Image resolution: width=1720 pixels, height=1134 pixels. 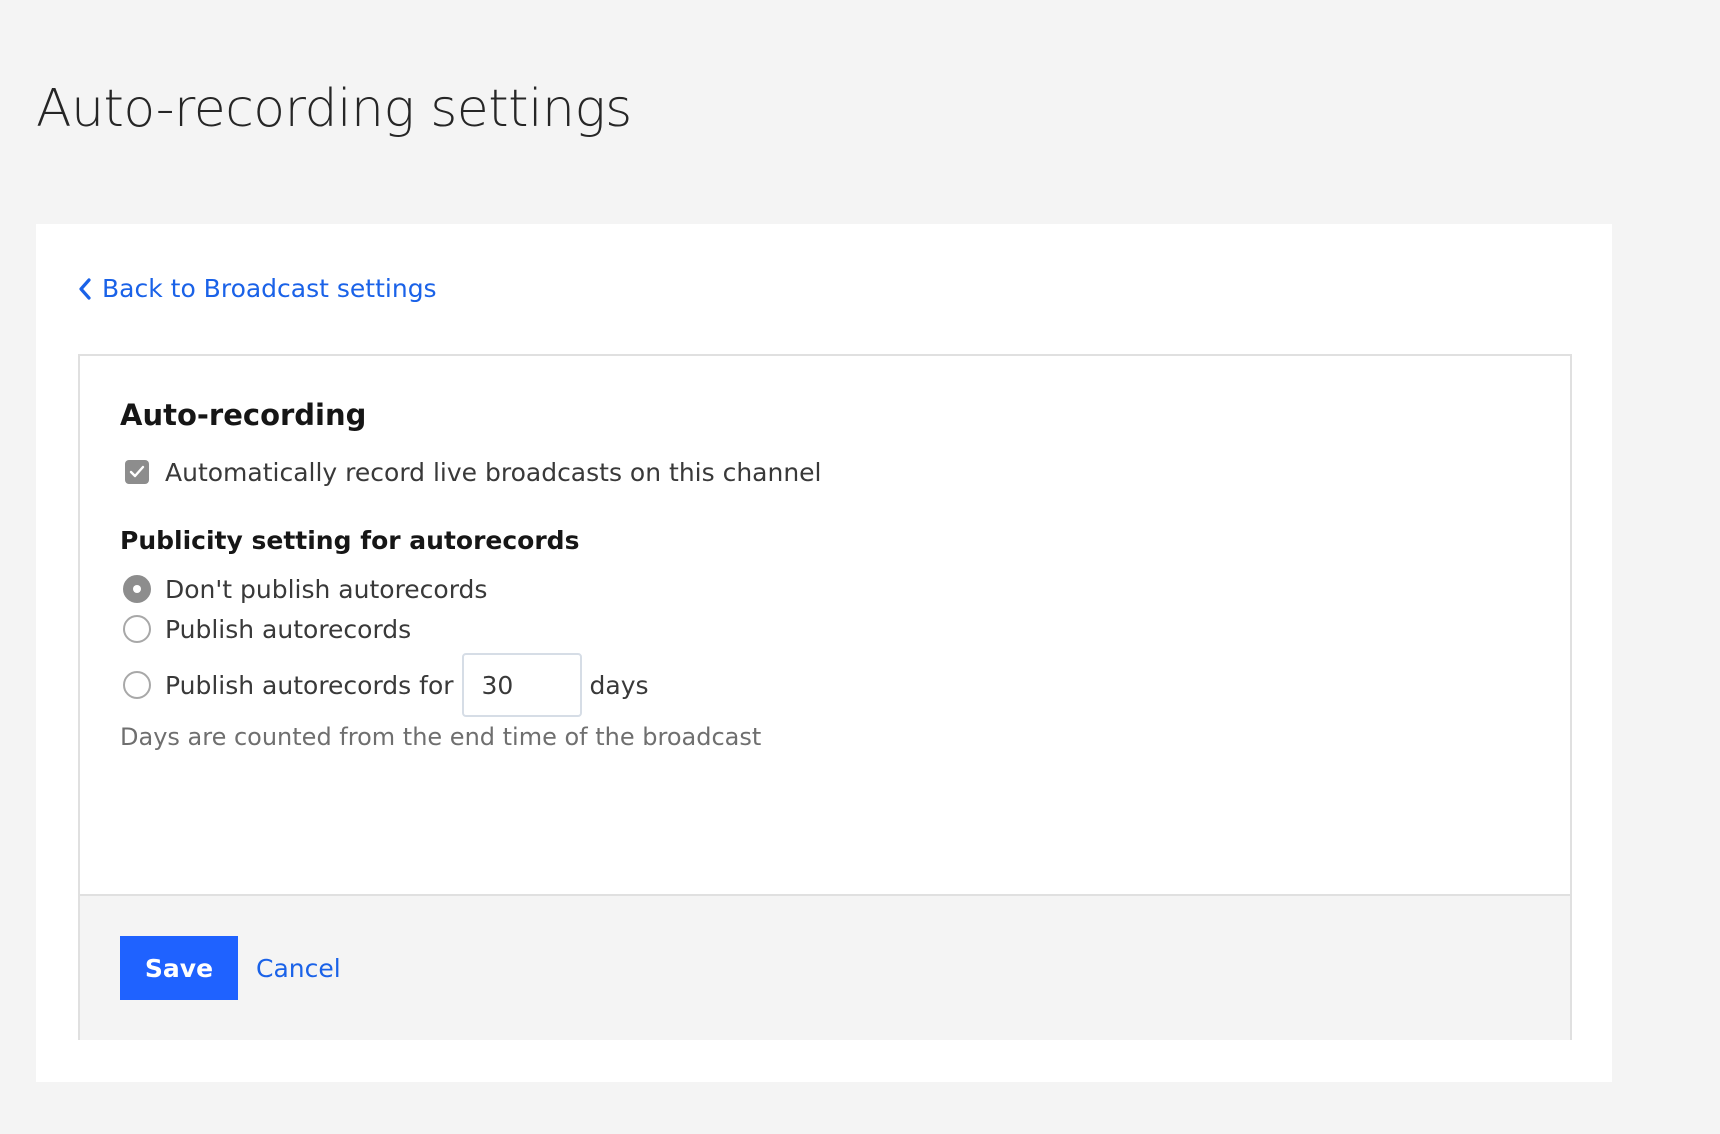 I want to click on publicity-title: Publicity setting for autorecords, so click(x=350, y=540).